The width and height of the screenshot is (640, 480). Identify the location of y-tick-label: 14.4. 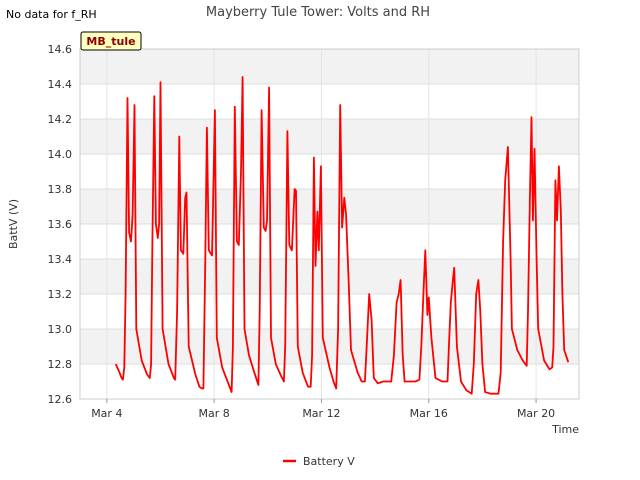
(60, 84).